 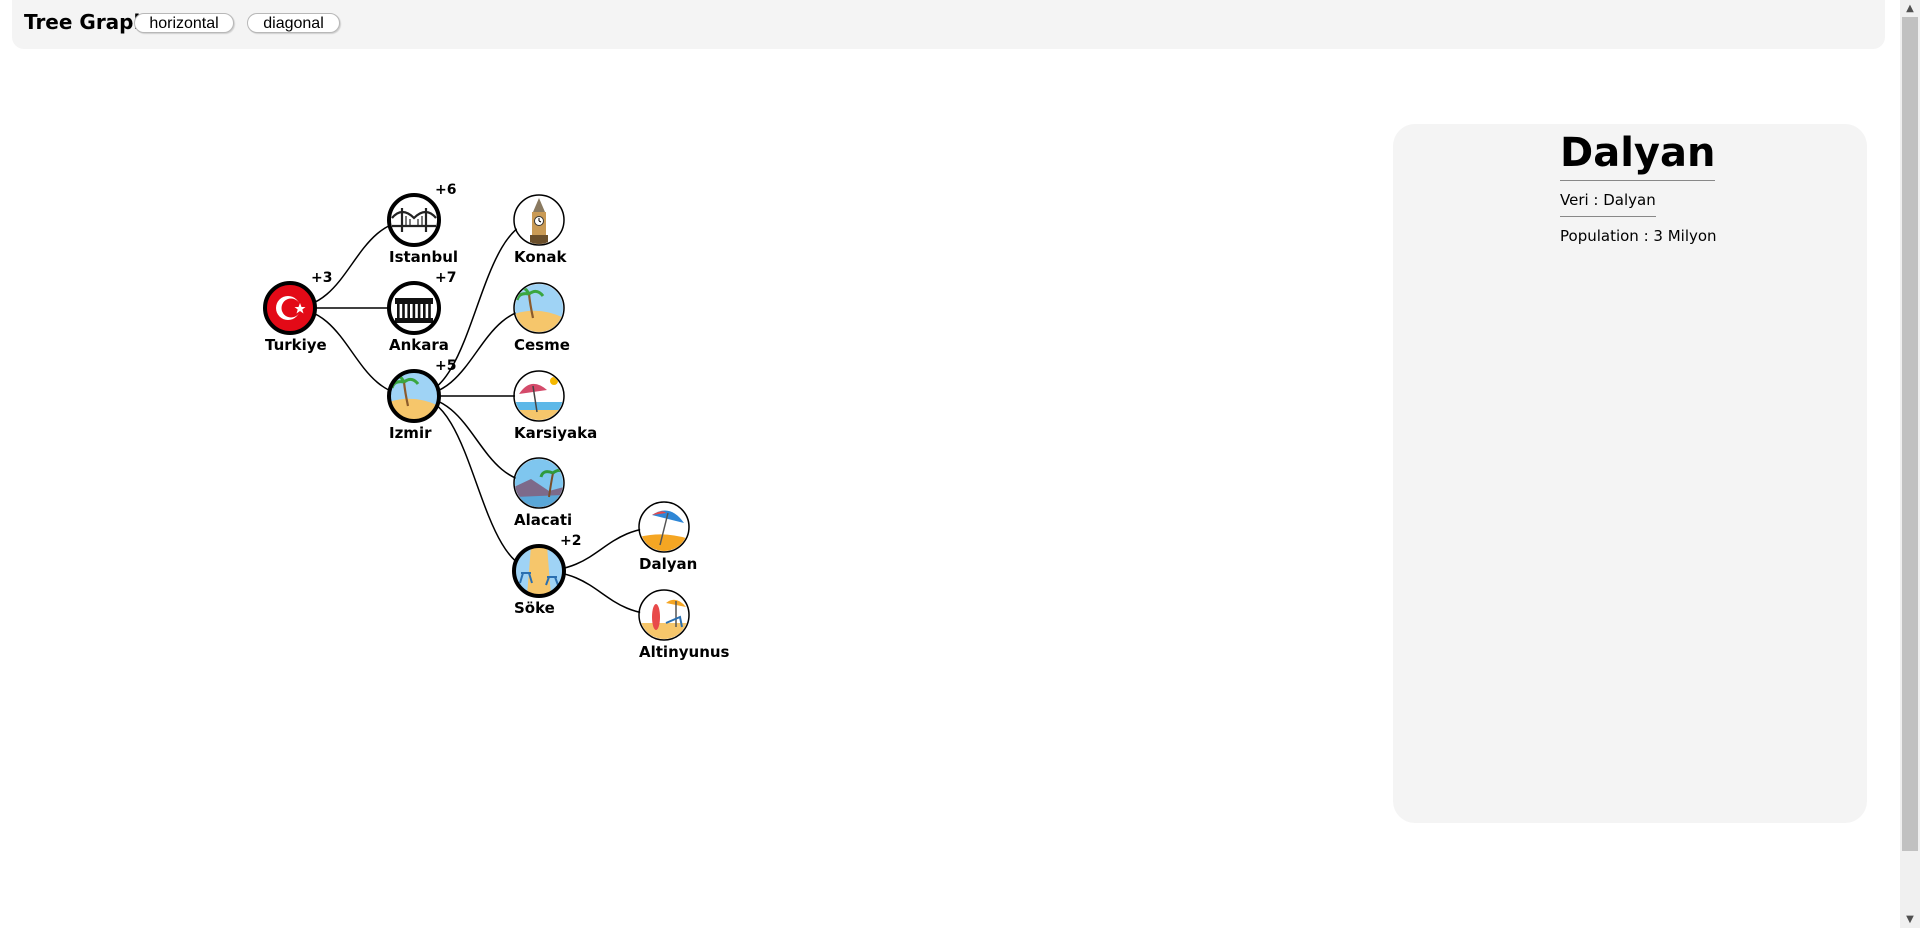 What do you see at coordinates (570, 541) in the screenshot?
I see `node-child-count: +2` at bounding box center [570, 541].